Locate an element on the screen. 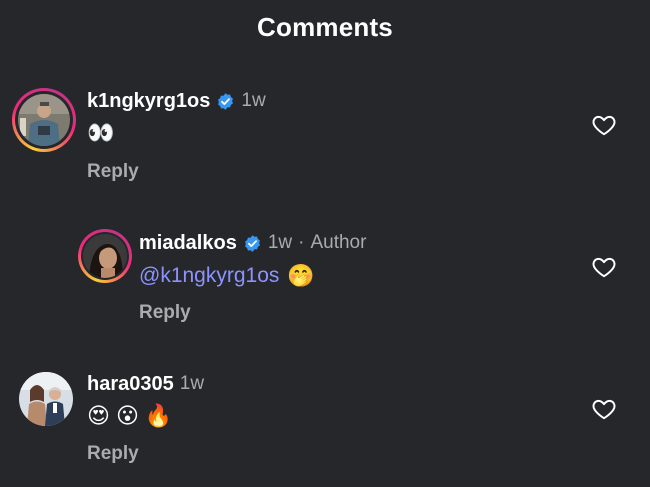 This screenshot has height=487, width=650. emoji: 😮 is located at coordinates (127, 415).